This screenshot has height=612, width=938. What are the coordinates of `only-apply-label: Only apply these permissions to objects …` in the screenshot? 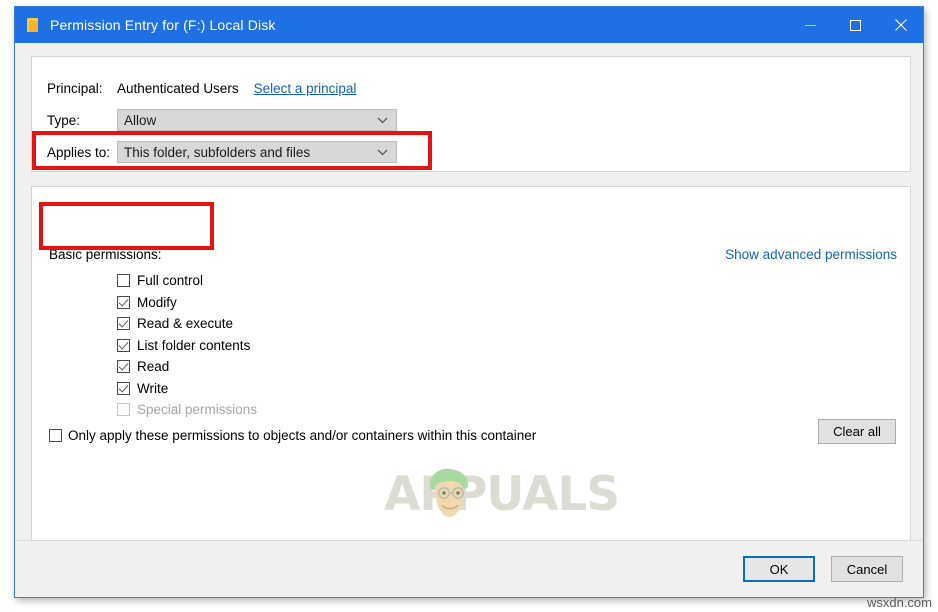 It's located at (302, 435).